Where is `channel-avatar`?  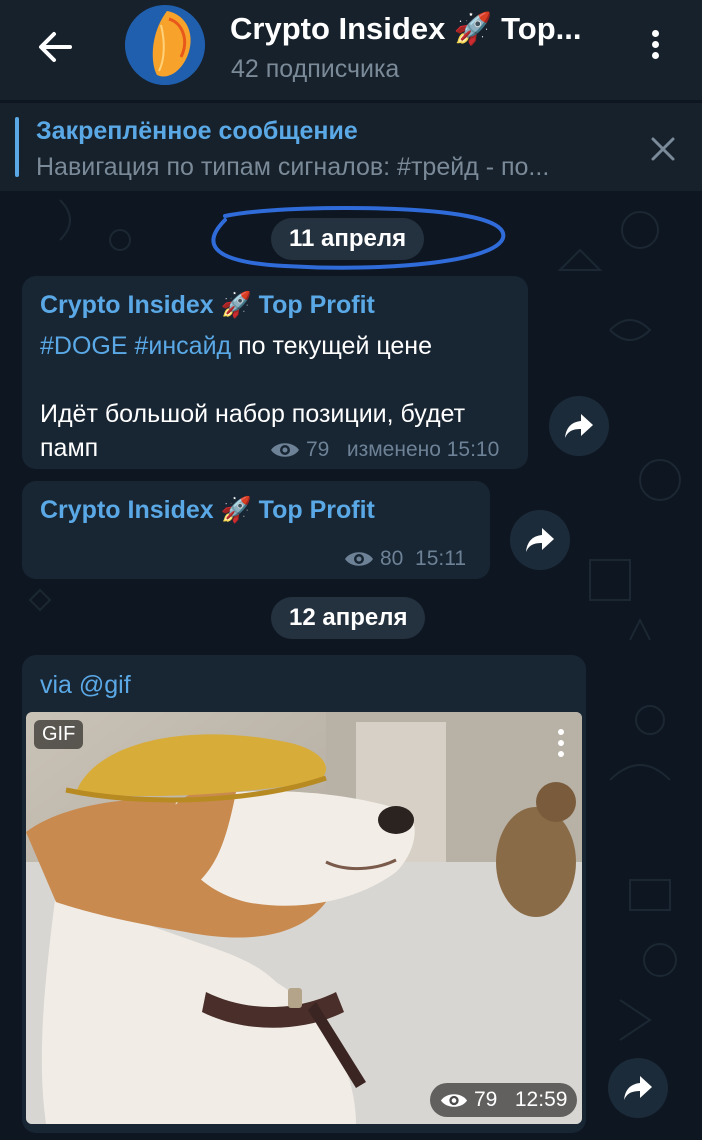
channel-avatar is located at coordinates (165, 45).